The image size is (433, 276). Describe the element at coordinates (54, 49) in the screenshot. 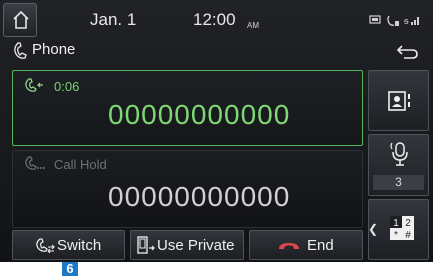

I see `page-title: Phone` at that location.